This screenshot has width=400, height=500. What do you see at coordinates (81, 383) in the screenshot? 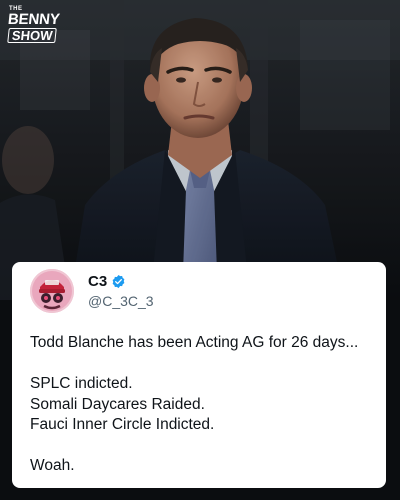
I see `post-line: SPLC indicted.` at bounding box center [81, 383].